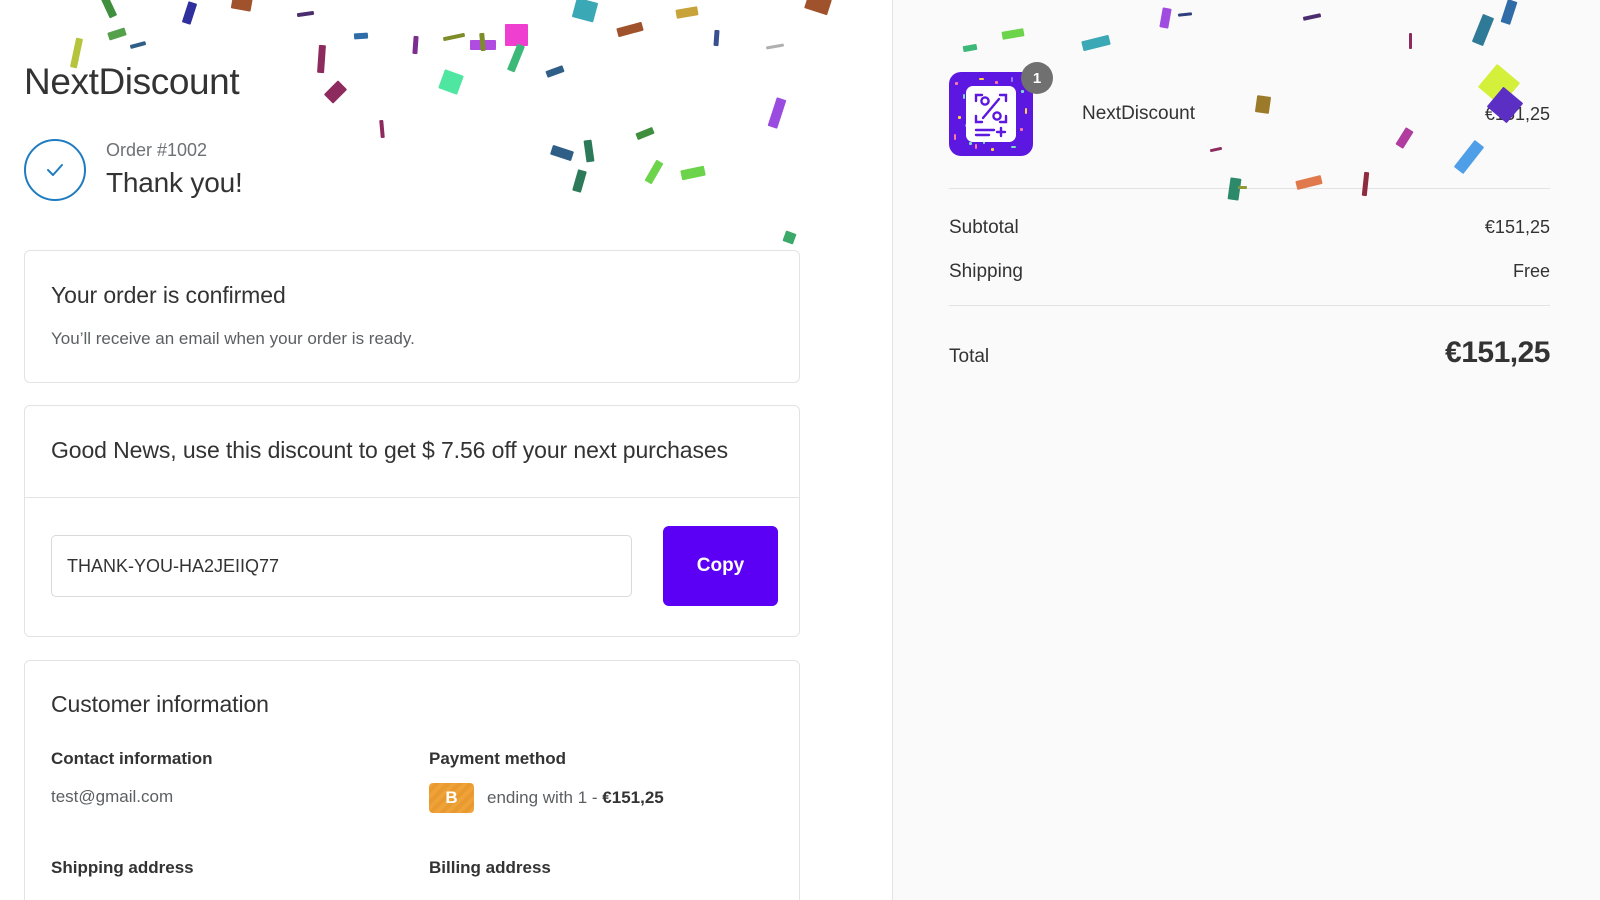  What do you see at coordinates (55, 169) in the screenshot?
I see `check-circle-icon` at bounding box center [55, 169].